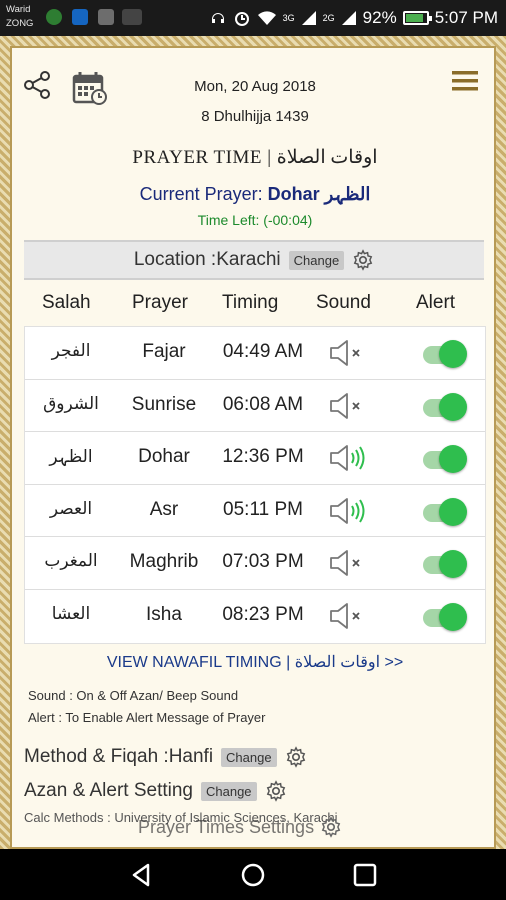 The width and height of the screenshot is (506, 900). Describe the element at coordinates (316, 260) in the screenshot. I see `change-location-button: Change` at that location.